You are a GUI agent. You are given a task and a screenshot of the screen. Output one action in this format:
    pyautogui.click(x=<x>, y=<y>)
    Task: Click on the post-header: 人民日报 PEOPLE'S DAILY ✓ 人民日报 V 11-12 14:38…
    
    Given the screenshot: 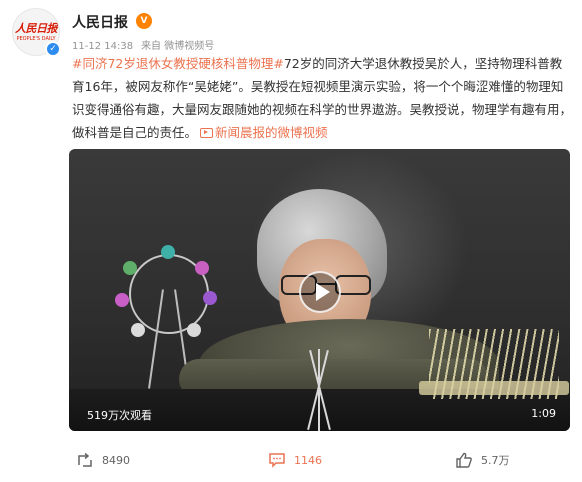 What is the action you would take?
    pyautogui.click(x=291, y=29)
    